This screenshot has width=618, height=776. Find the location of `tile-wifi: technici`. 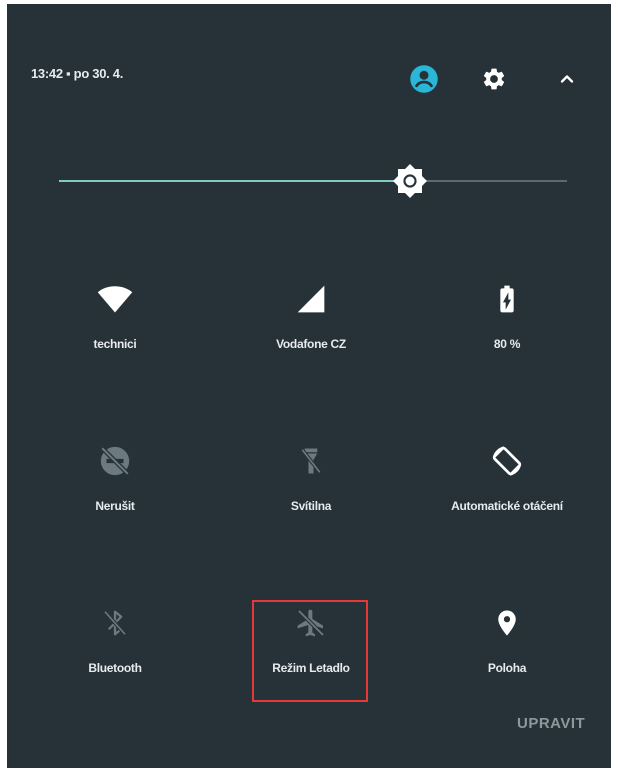

tile-wifi: technici is located at coordinates (115, 315).